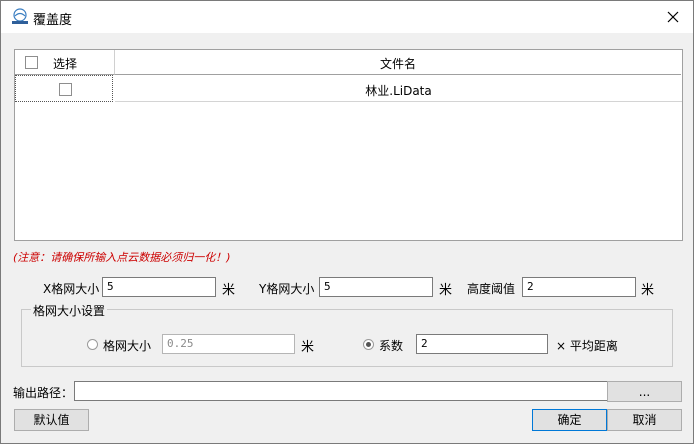  I want to click on row-checkbox, so click(65, 89).